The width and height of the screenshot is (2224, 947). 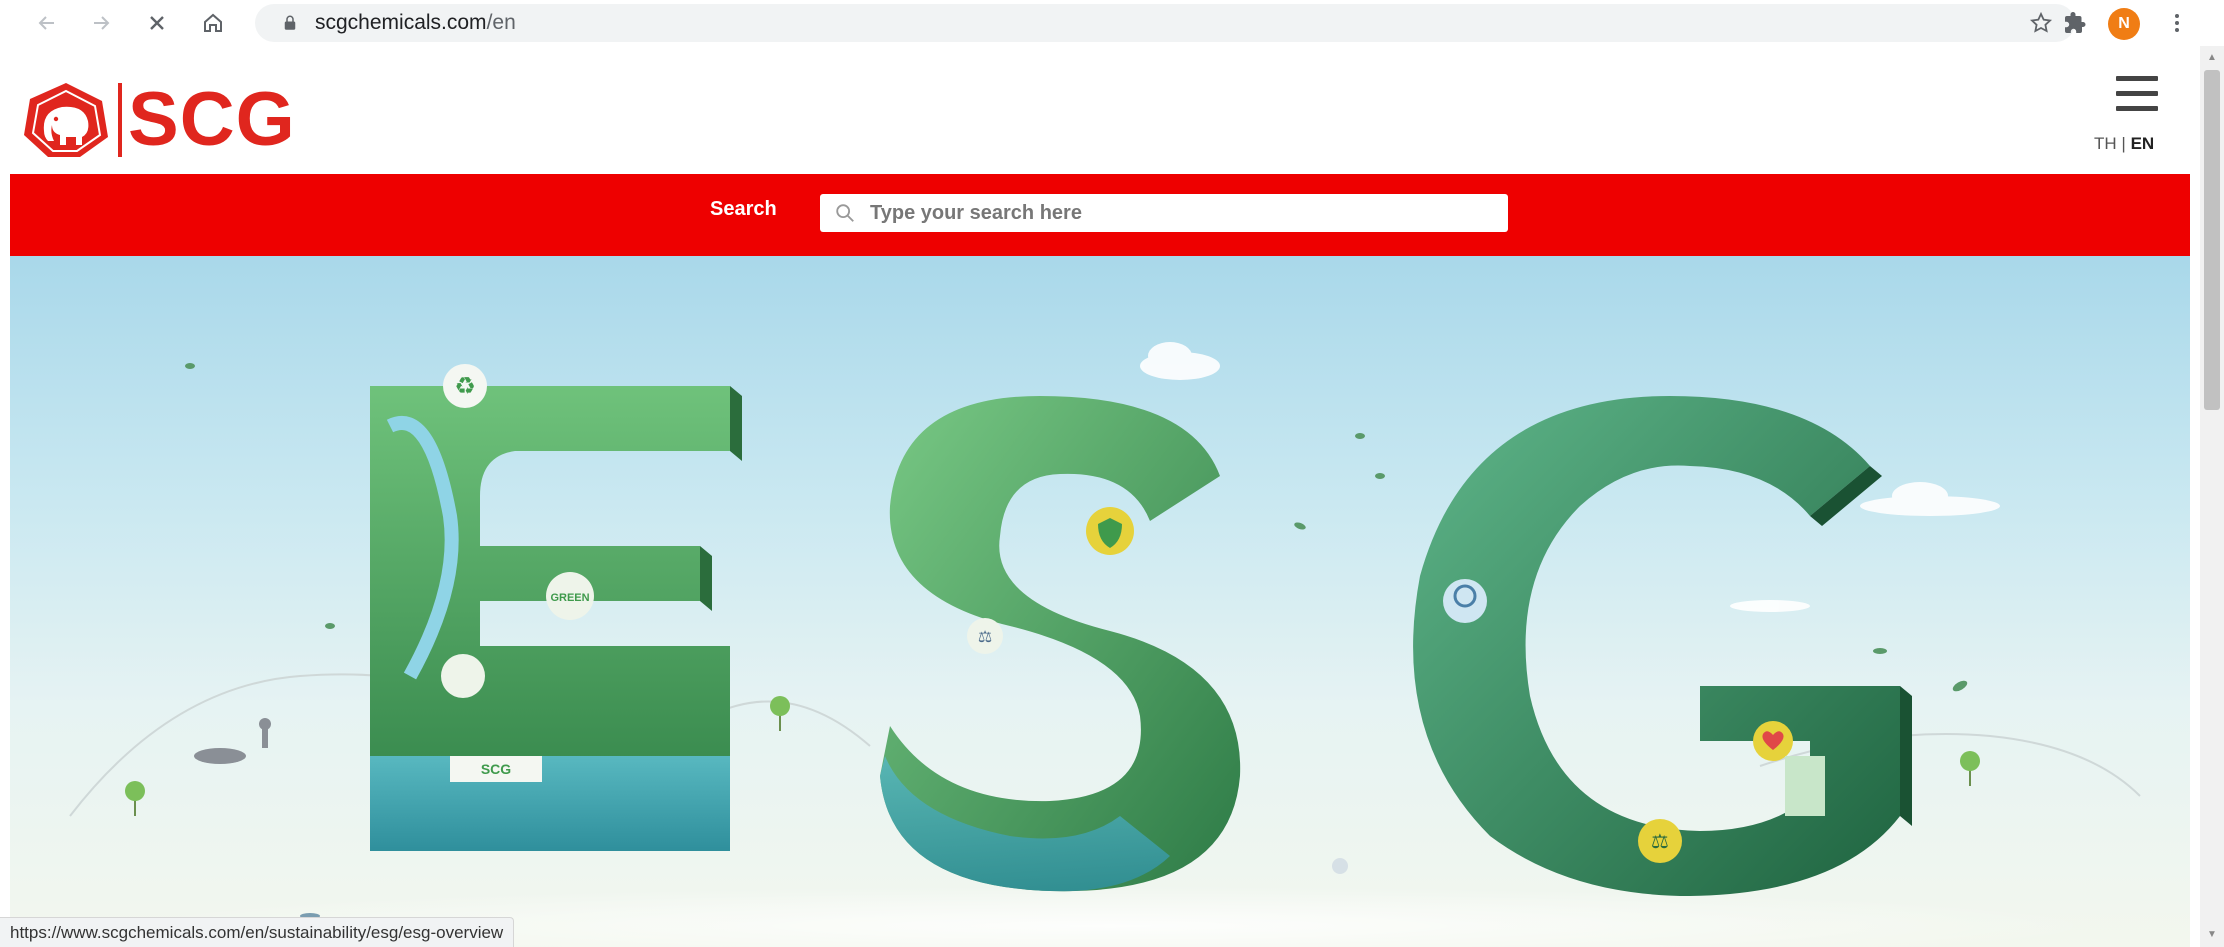 I want to click on profile-avatar: N, so click(x=2124, y=24).